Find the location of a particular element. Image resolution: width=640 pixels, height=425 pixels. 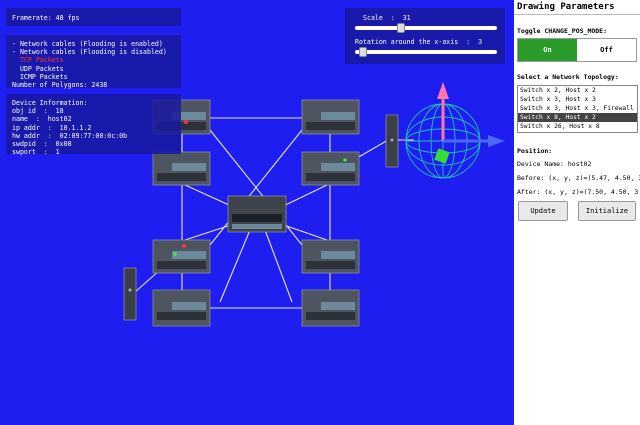

toggle-on-button: On is located at coordinates (547, 50).